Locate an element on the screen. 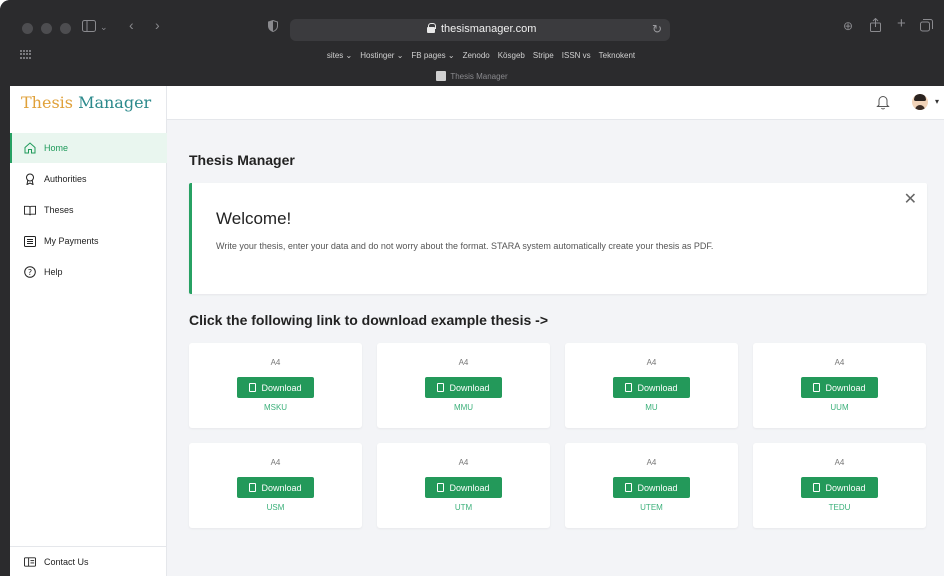 The width and height of the screenshot is (944, 576). chevron-down-icon: ▾ is located at coordinates (937, 101).